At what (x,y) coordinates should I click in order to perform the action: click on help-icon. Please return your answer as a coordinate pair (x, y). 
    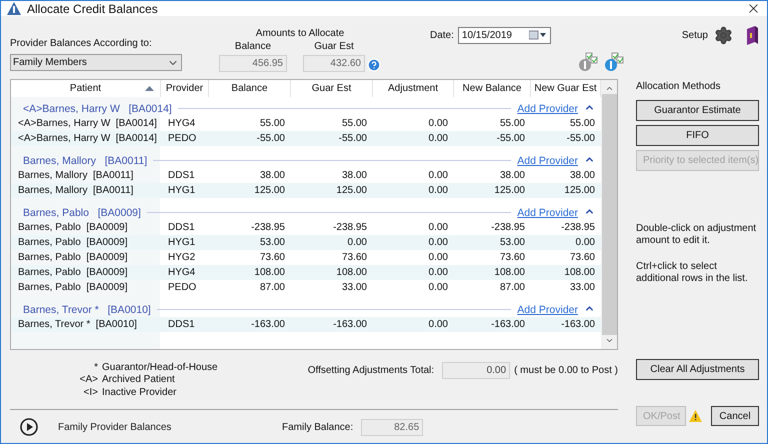
    Looking at the image, I should click on (374, 65).